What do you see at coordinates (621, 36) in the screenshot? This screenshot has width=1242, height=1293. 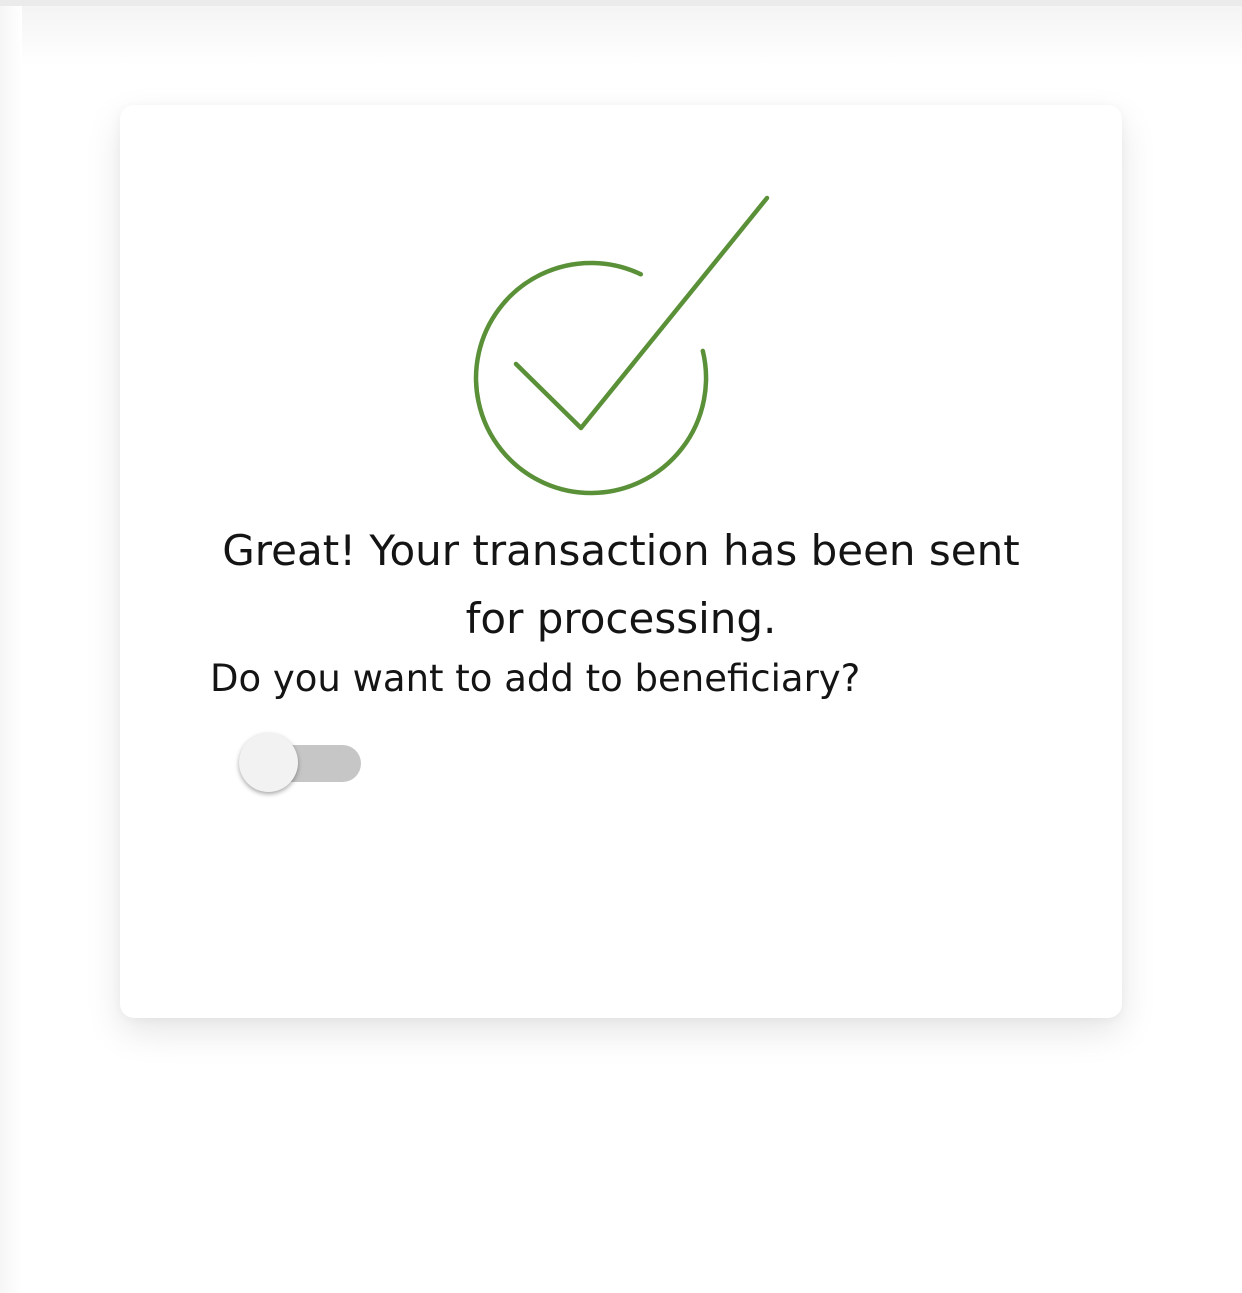 I see `top-bar-shadow` at bounding box center [621, 36].